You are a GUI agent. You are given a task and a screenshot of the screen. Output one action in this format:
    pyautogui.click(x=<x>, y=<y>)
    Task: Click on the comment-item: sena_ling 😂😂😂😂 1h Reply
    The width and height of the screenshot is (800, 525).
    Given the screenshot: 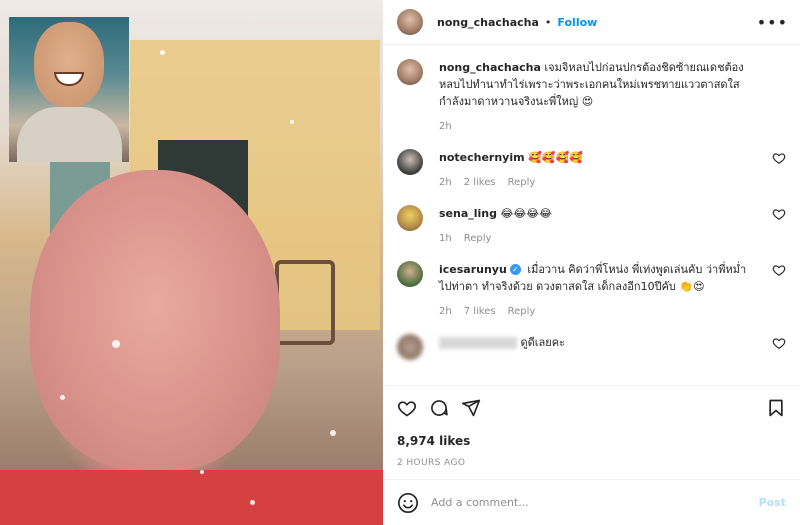 What is the action you would take?
    pyautogui.click(x=591, y=226)
    